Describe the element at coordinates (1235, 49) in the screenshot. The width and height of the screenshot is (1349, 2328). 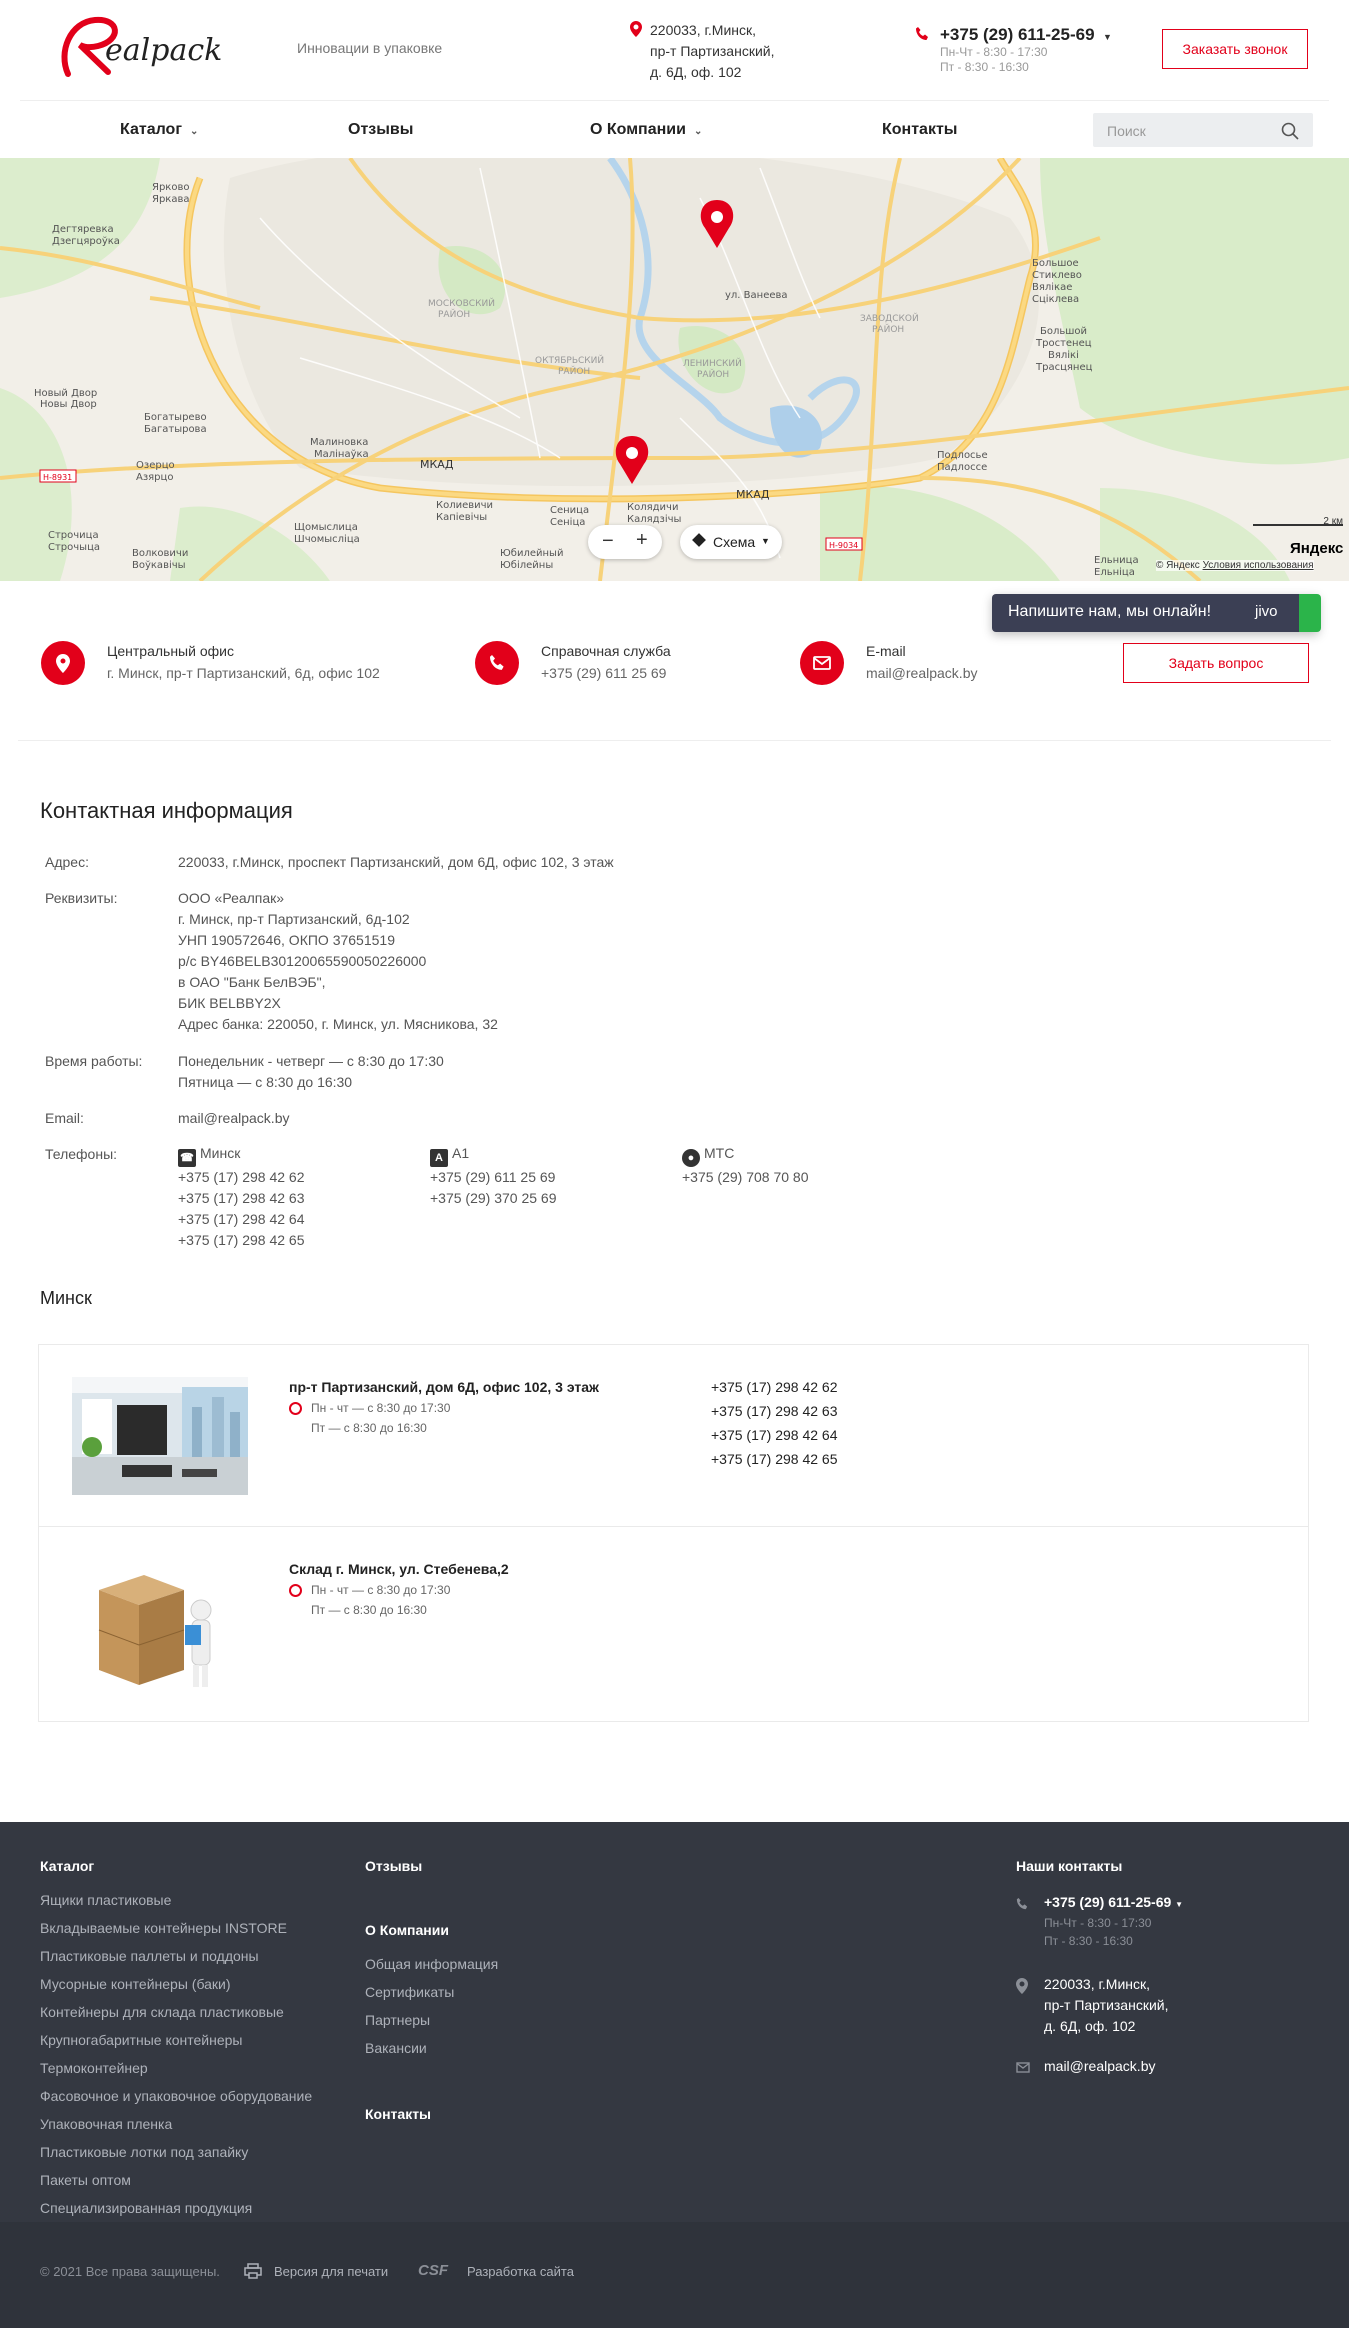
I see `callback-button: Заказать звонок` at that location.